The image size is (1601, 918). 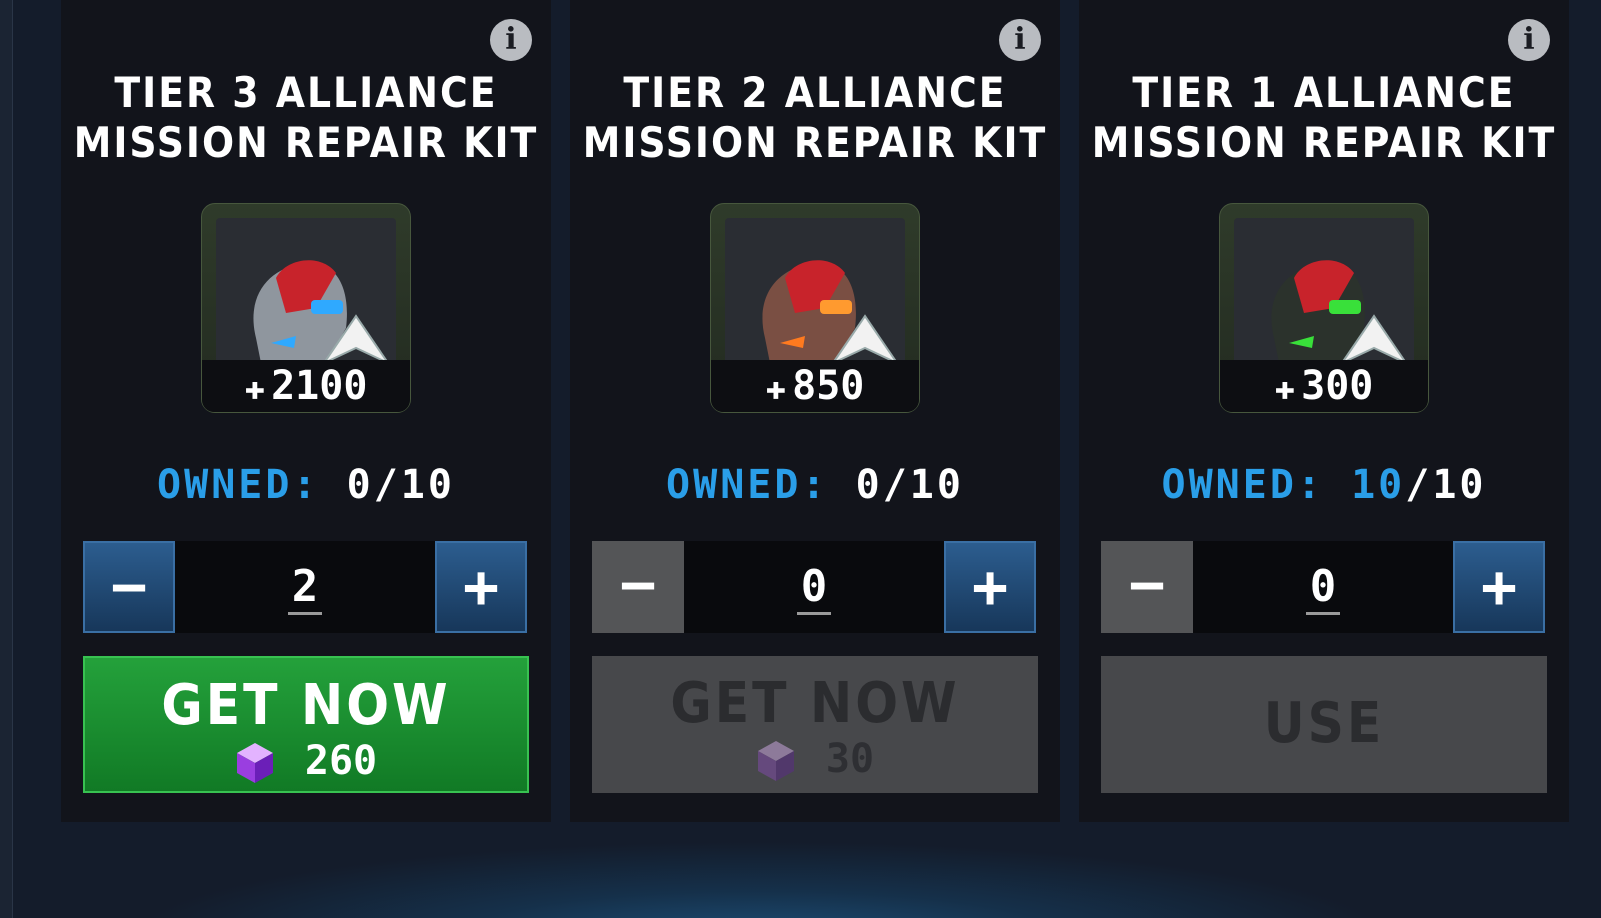 I want to click on repair-kit-icon: ✚ 300, so click(x=1324, y=308).